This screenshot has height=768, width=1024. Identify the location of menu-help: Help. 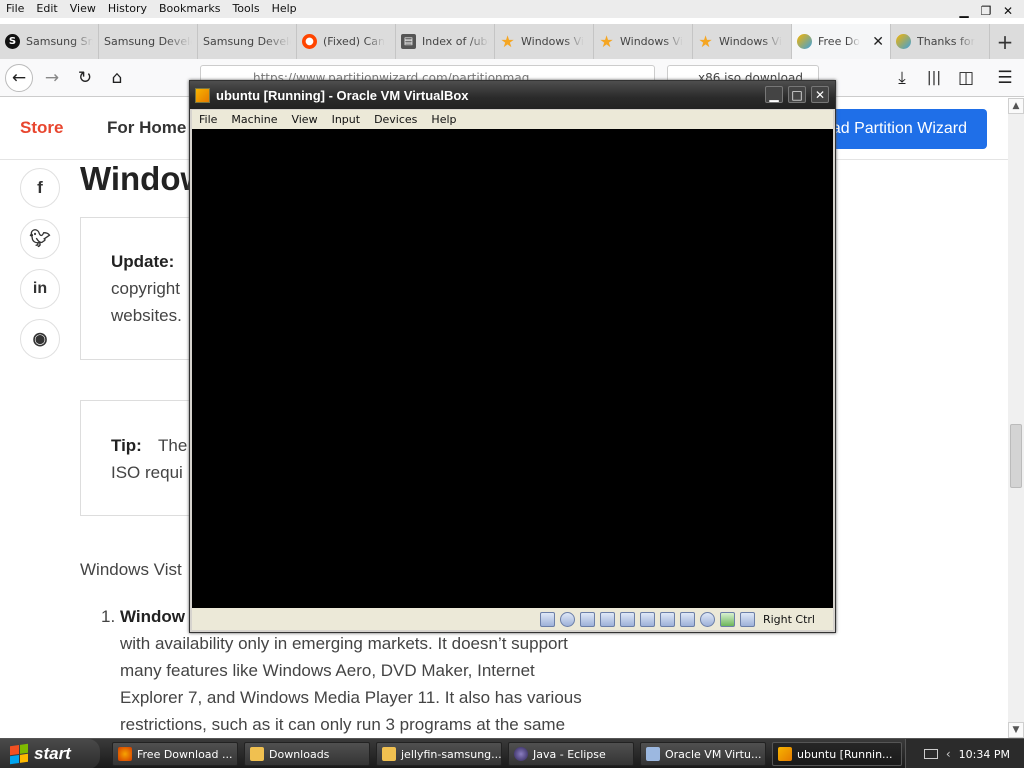
(284, 9).